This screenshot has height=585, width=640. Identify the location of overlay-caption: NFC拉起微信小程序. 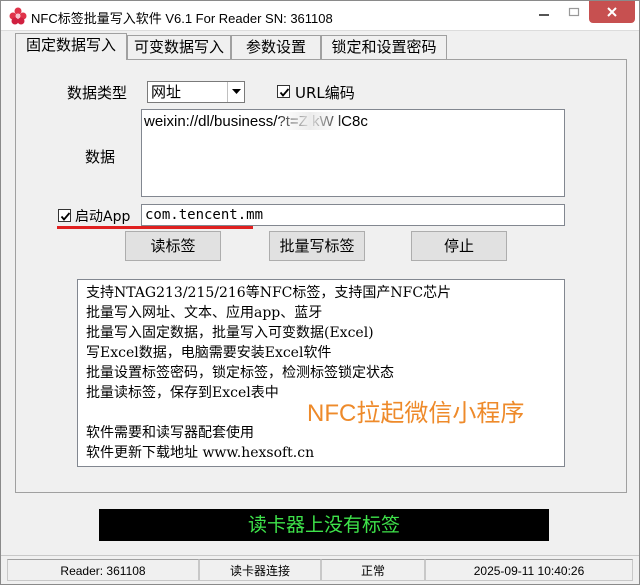
(416, 413).